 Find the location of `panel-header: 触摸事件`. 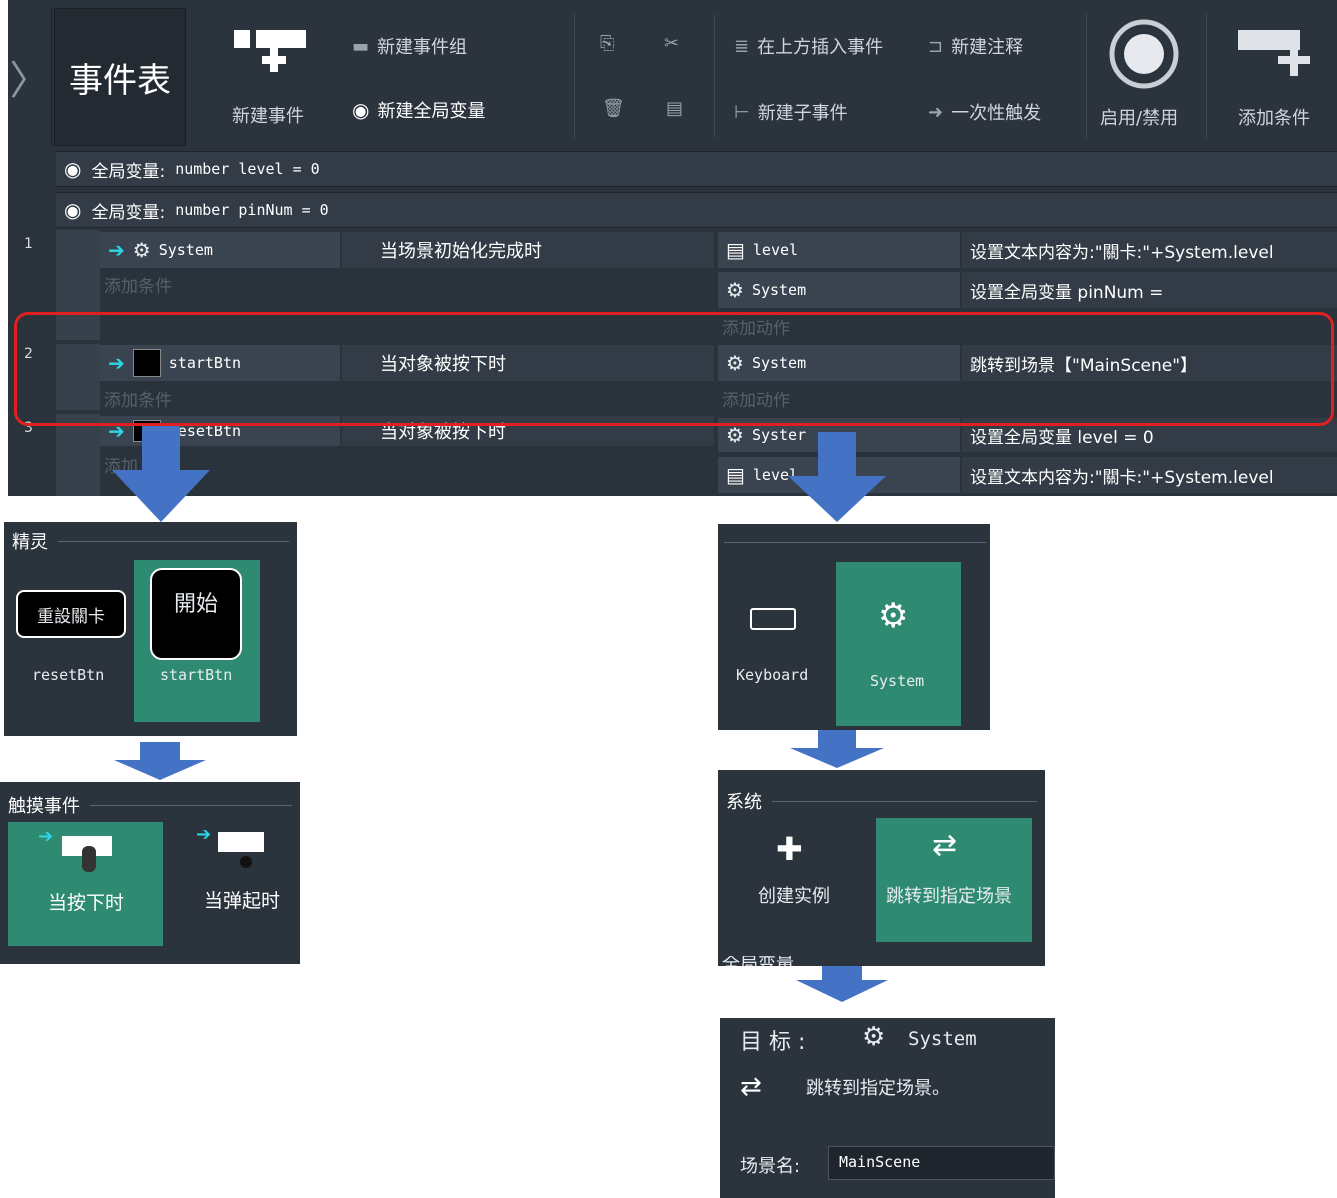

panel-header: 触摸事件 is located at coordinates (150, 803).